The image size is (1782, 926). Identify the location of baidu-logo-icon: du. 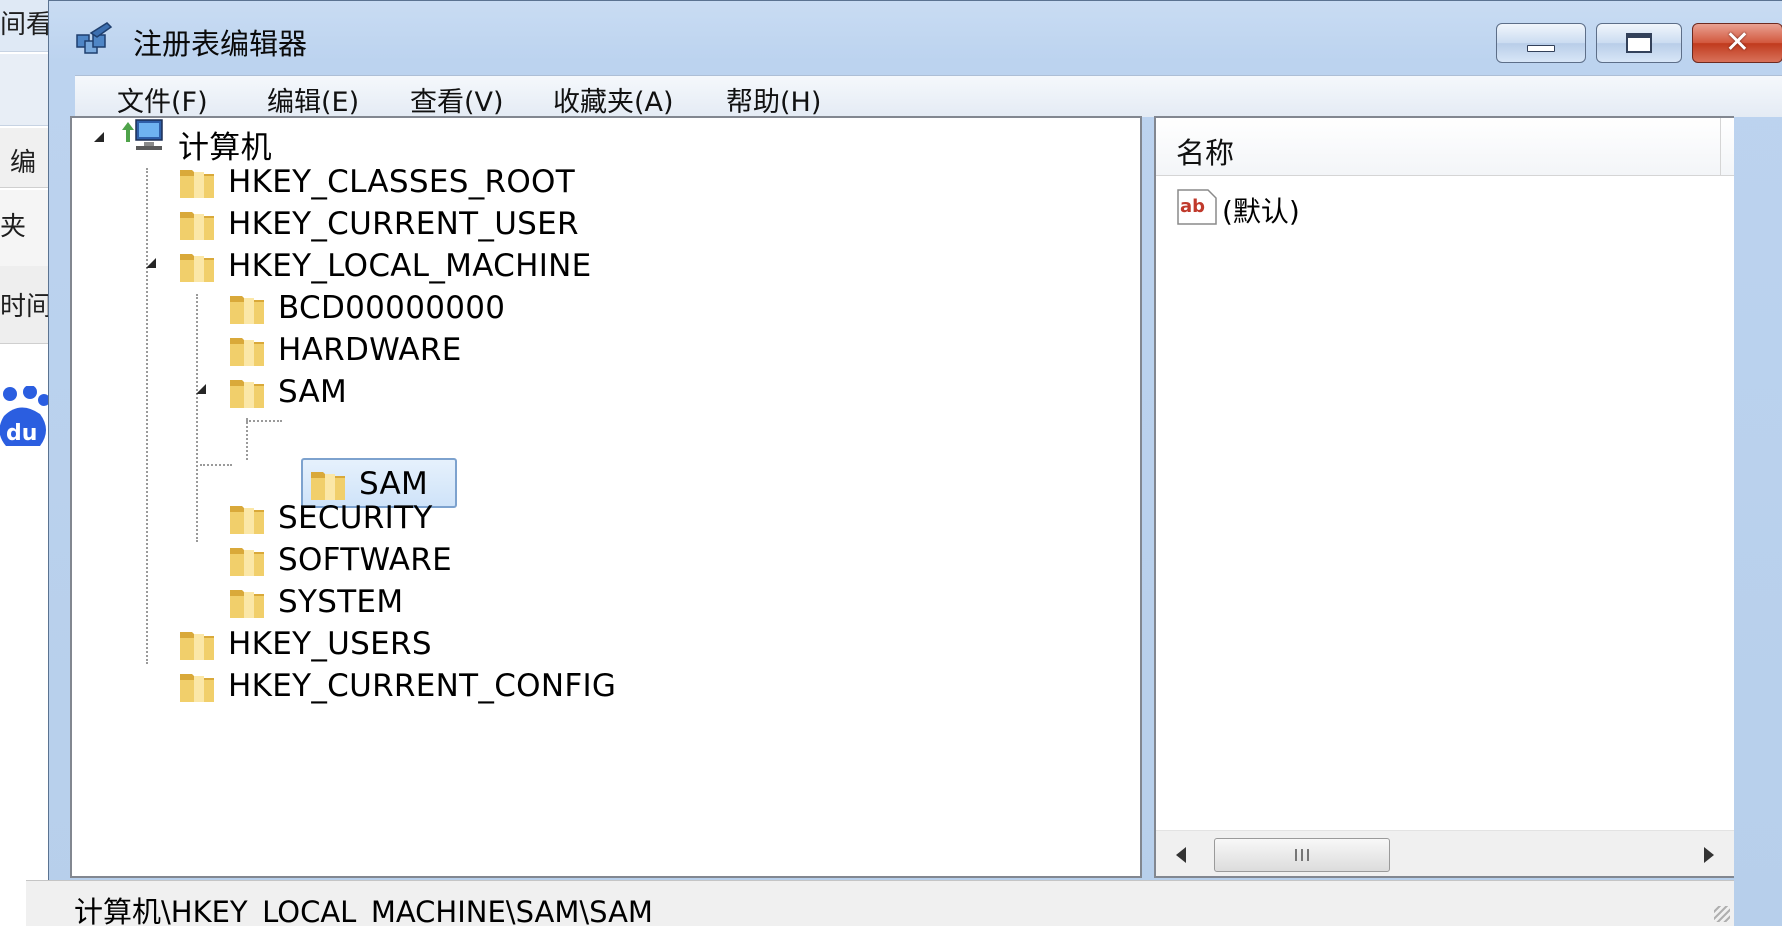
(24, 416).